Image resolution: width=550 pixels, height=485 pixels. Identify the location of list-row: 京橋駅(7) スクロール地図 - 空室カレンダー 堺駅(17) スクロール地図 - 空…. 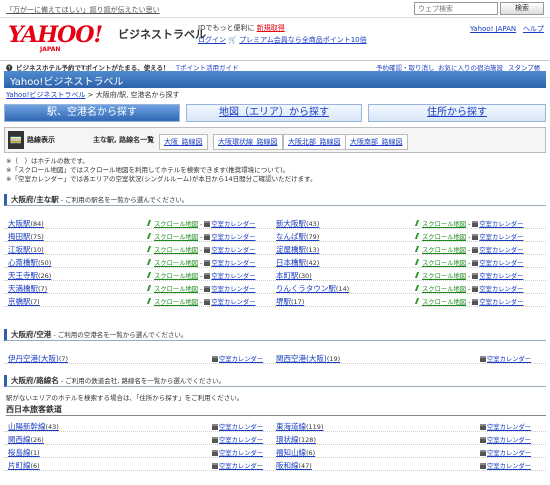
(275, 300).